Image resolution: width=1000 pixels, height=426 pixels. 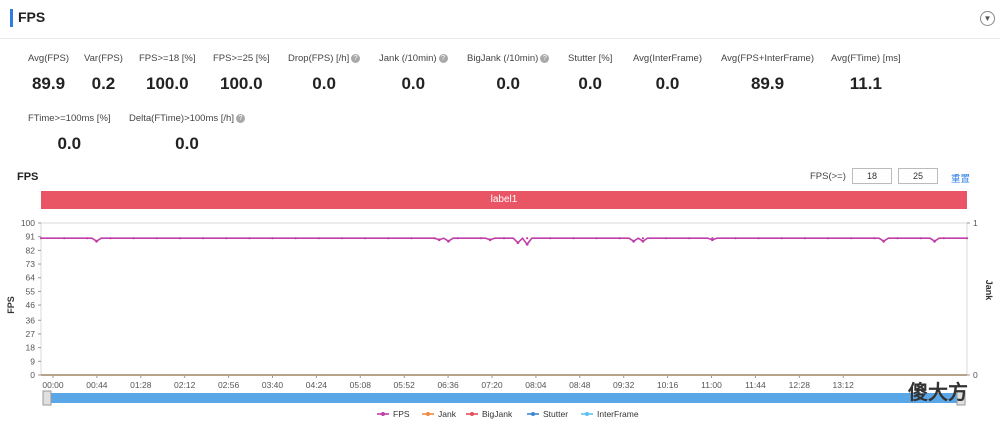 What do you see at coordinates (989, 291) in the screenshot?
I see `y2-axis-title: Jank` at bounding box center [989, 291].